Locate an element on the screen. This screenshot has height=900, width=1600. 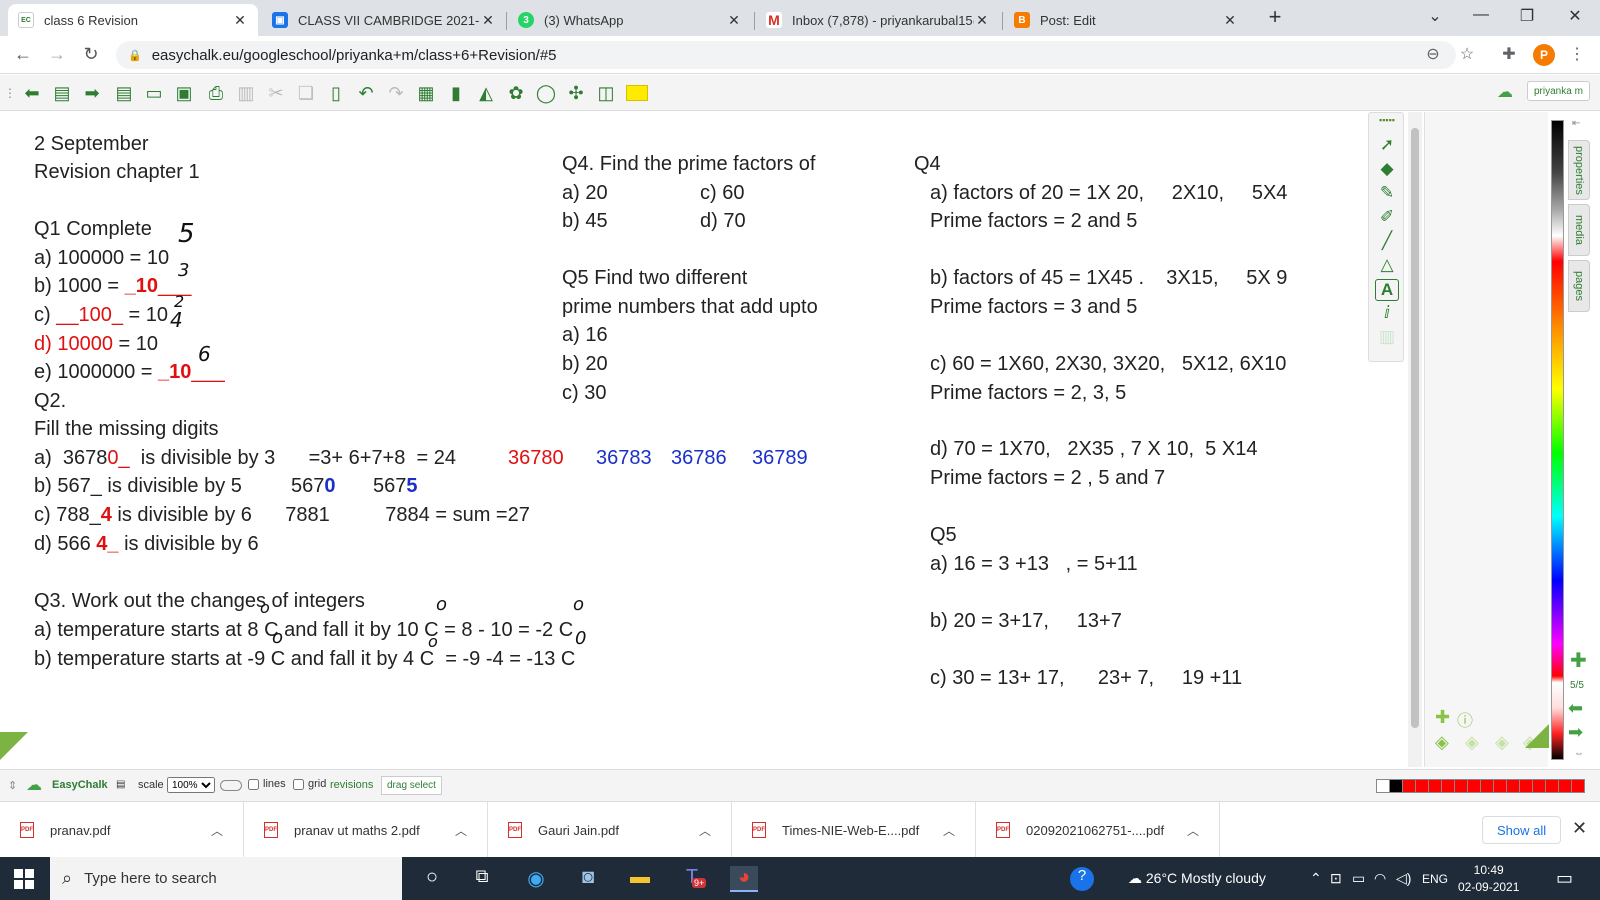
panel-expand-icon: ⇔ is located at coordinates (1579, 753).